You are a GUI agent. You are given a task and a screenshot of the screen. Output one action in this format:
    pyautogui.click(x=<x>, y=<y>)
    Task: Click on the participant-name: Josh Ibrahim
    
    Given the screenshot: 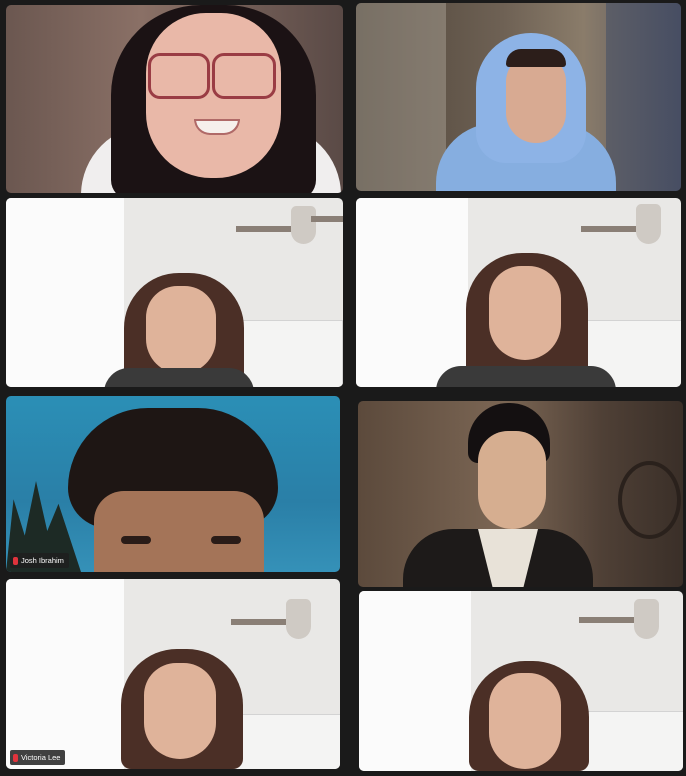 What is the action you would take?
    pyautogui.click(x=42, y=560)
    